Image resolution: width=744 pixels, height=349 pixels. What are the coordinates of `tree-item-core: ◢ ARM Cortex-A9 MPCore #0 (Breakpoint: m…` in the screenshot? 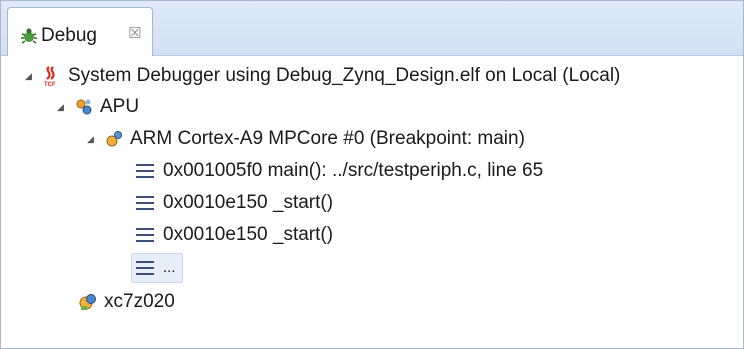 It's located at (306, 139).